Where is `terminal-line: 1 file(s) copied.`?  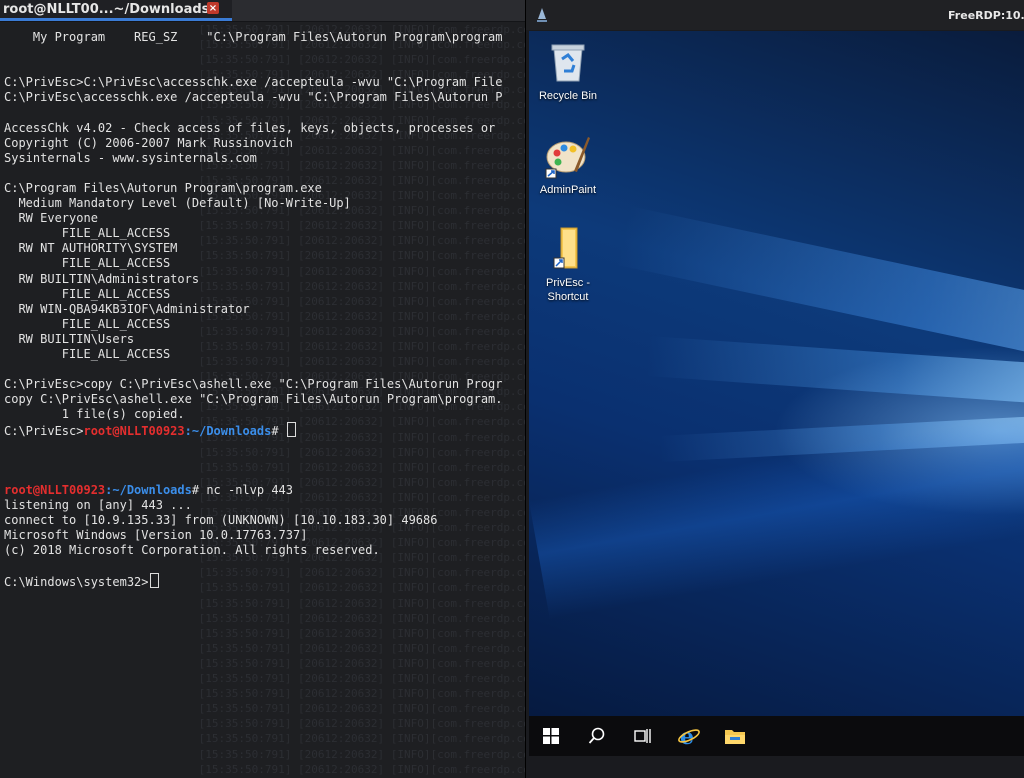
terminal-line: 1 file(s) copied. is located at coordinates (94, 414).